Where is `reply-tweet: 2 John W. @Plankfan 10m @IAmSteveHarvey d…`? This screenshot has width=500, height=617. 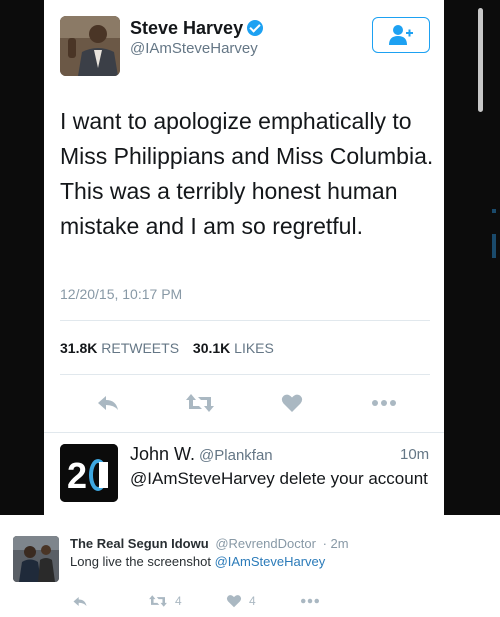
reply-tweet: 2 John W. @Plankfan 10m @IAmSteveHarvey d… is located at coordinates (244, 473).